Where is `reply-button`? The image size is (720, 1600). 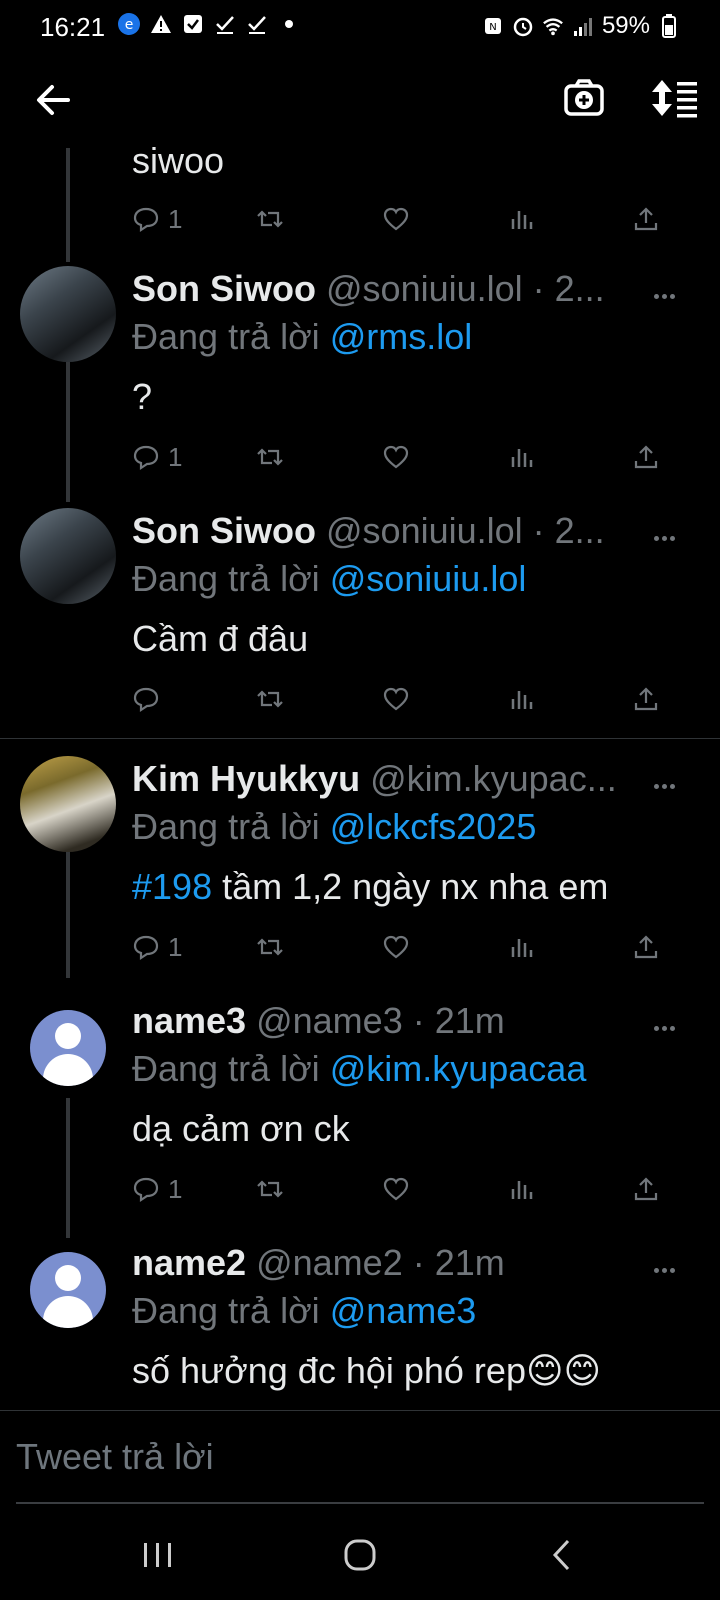 reply-button is located at coordinates (150, 699).